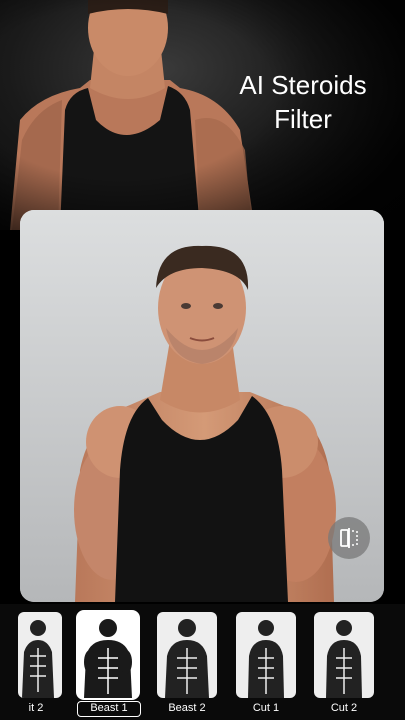  Describe the element at coordinates (303, 85) in the screenshot. I see `hero-title-line1: AI Steroids` at that location.